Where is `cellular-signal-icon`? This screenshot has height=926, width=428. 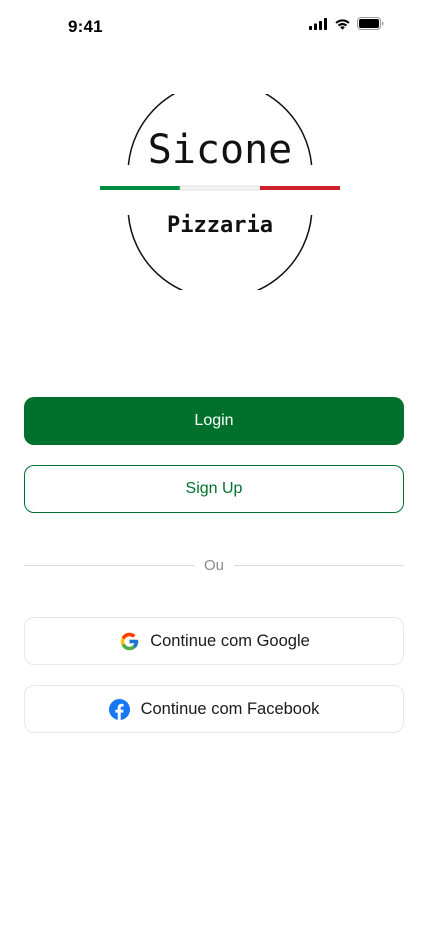 cellular-signal-icon is located at coordinates (318, 26).